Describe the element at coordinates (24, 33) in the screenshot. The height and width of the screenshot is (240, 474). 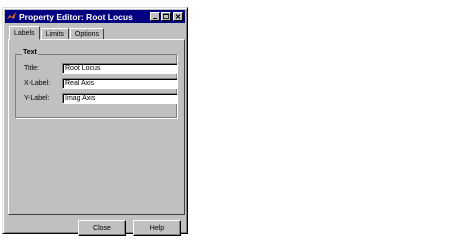
I see `tab-labels: Labels` at that location.